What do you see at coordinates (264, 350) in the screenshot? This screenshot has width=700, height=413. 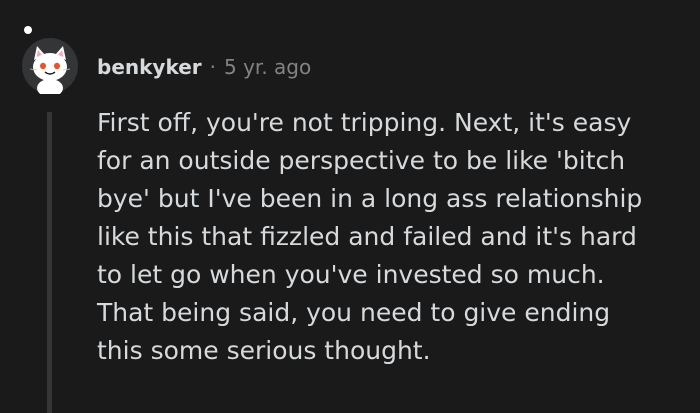 I see `comment-body-line: this some serious thought.` at bounding box center [264, 350].